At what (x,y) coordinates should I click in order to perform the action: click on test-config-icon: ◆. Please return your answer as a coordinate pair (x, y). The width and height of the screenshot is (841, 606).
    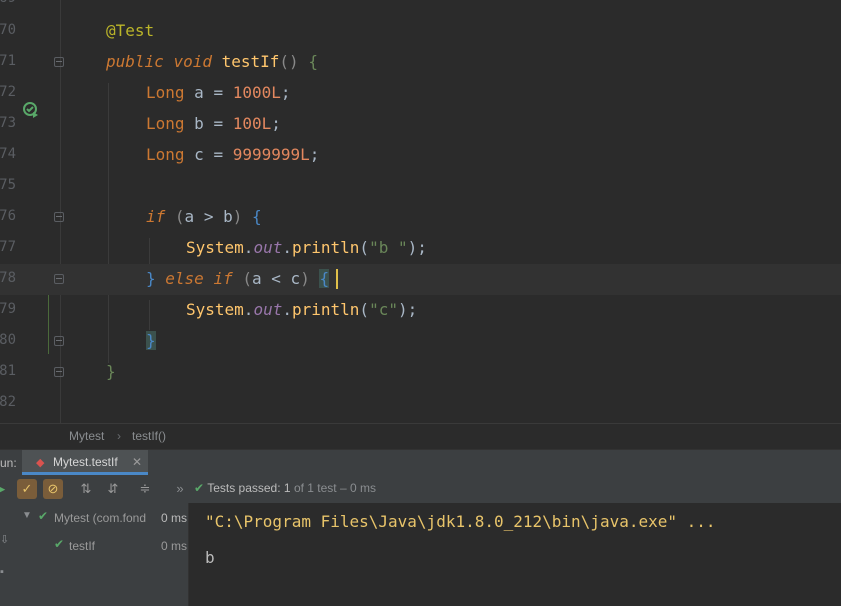
    Looking at the image, I should click on (40, 463).